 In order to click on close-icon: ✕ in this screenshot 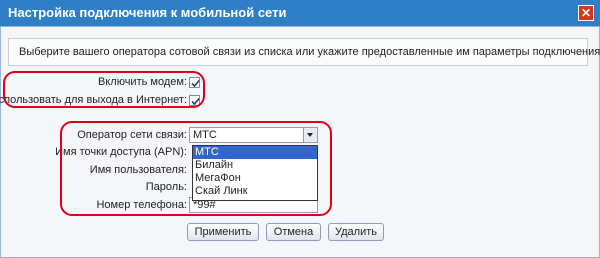, I will do `click(586, 13)`.